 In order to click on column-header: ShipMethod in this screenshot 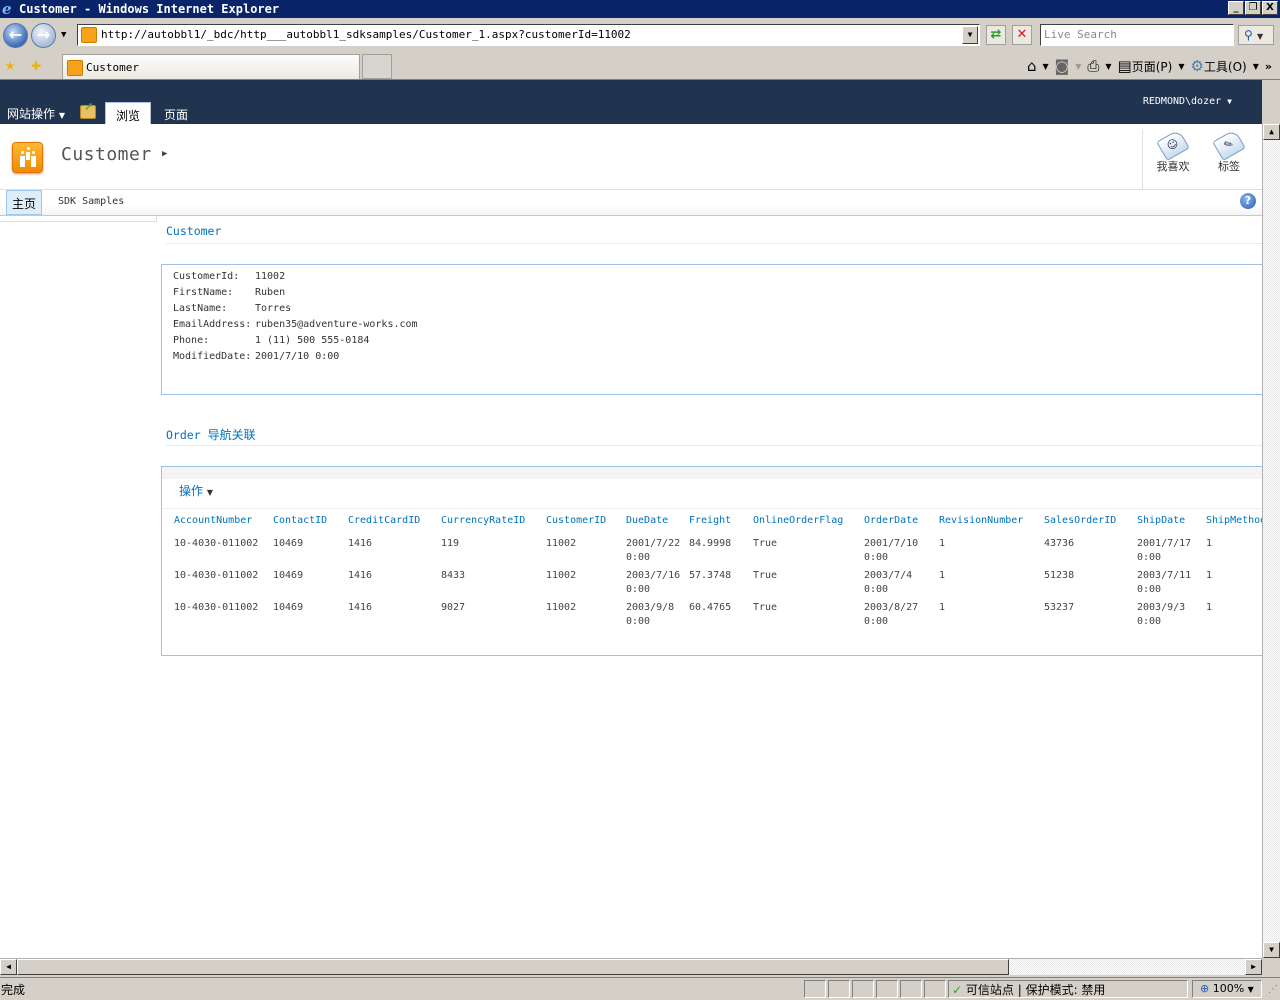, I will do `click(1234, 520)`.